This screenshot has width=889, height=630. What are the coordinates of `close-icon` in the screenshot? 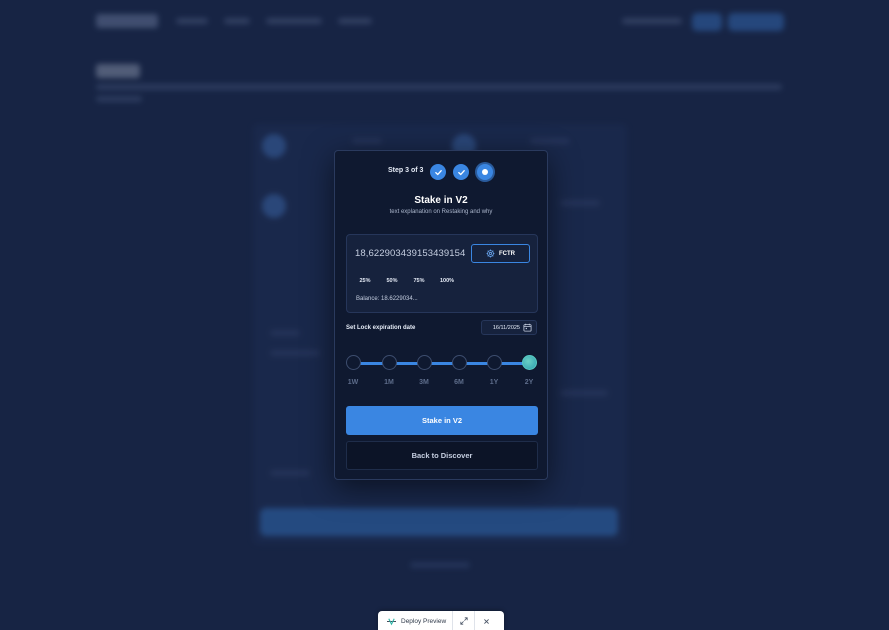 It's located at (486, 621).